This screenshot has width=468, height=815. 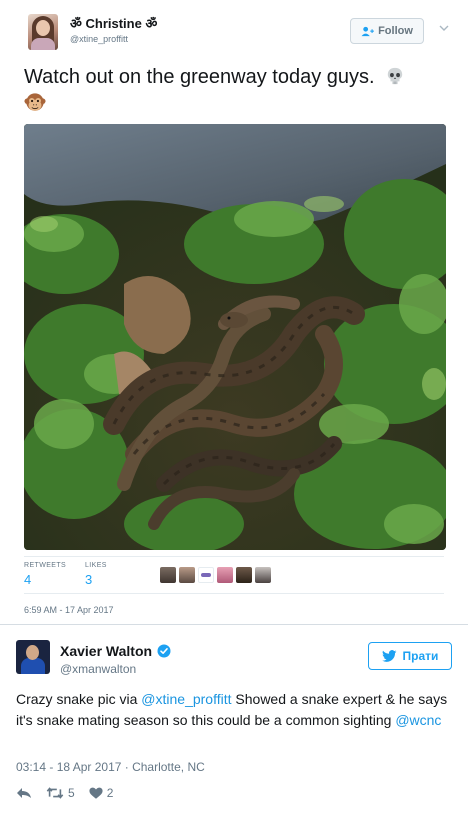 What do you see at coordinates (418, 720) in the screenshot?
I see `mention-link: @wcnc` at bounding box center [418, 720].